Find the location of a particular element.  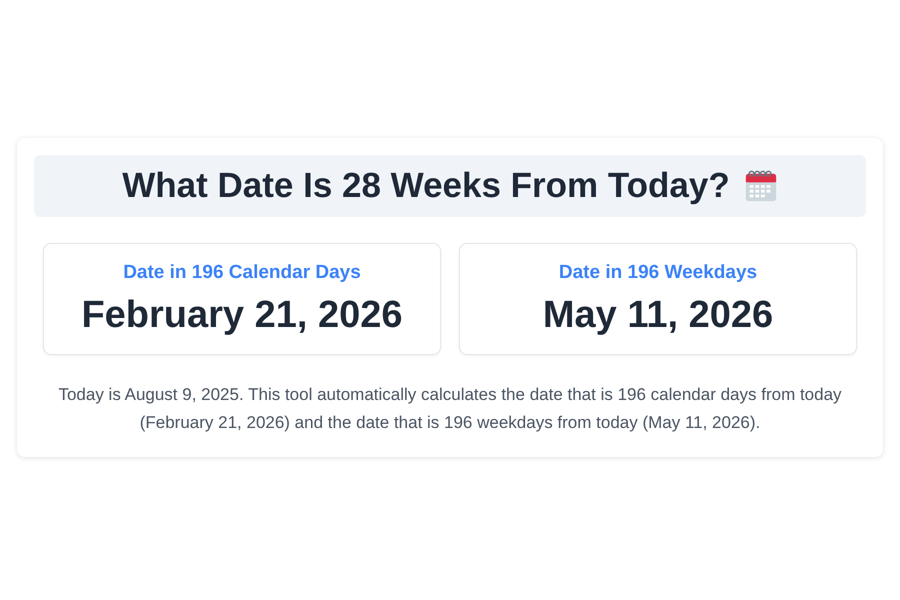

result-date: February 21, 2026 is located at coordinates (242, 315).